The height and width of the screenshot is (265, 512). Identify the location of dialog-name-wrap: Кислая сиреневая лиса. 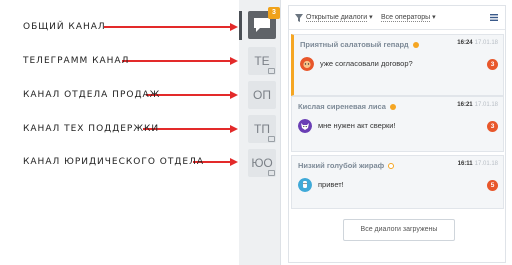
(347, 106).